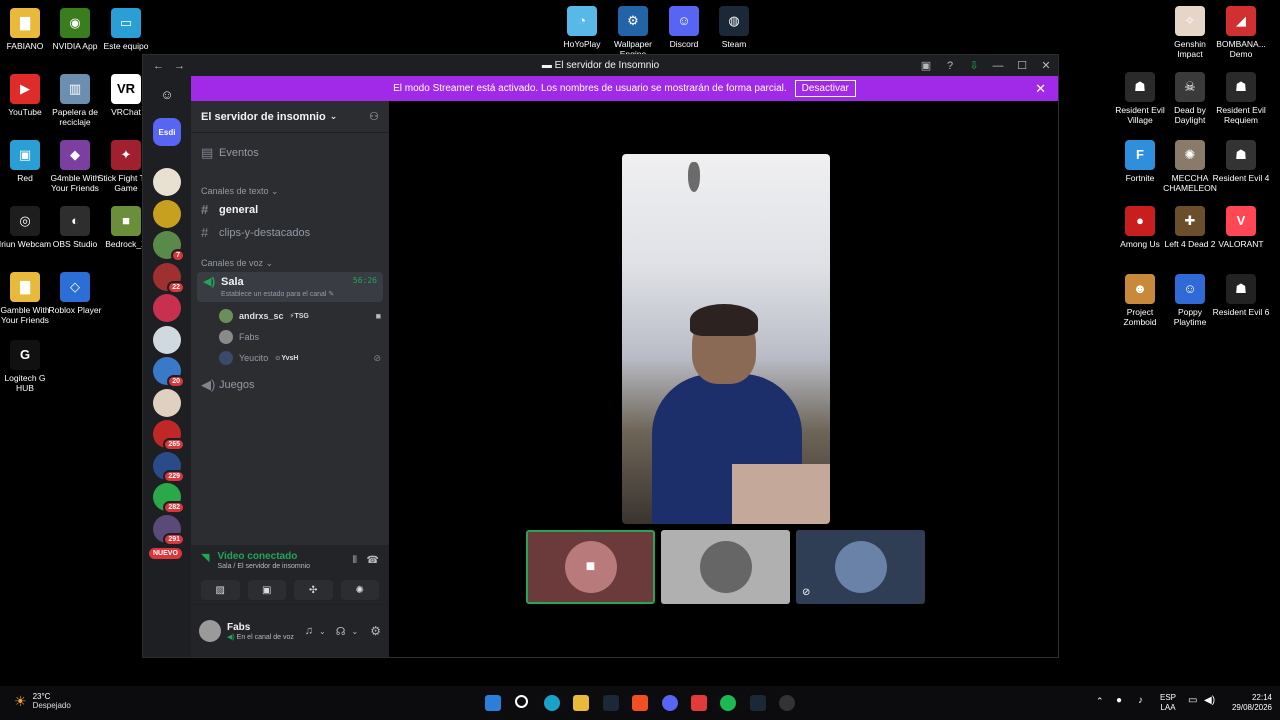  Describe the element at coordinates (375, 631) in the screenshot. I see `settings-gear-icon: ⚙` at that location.